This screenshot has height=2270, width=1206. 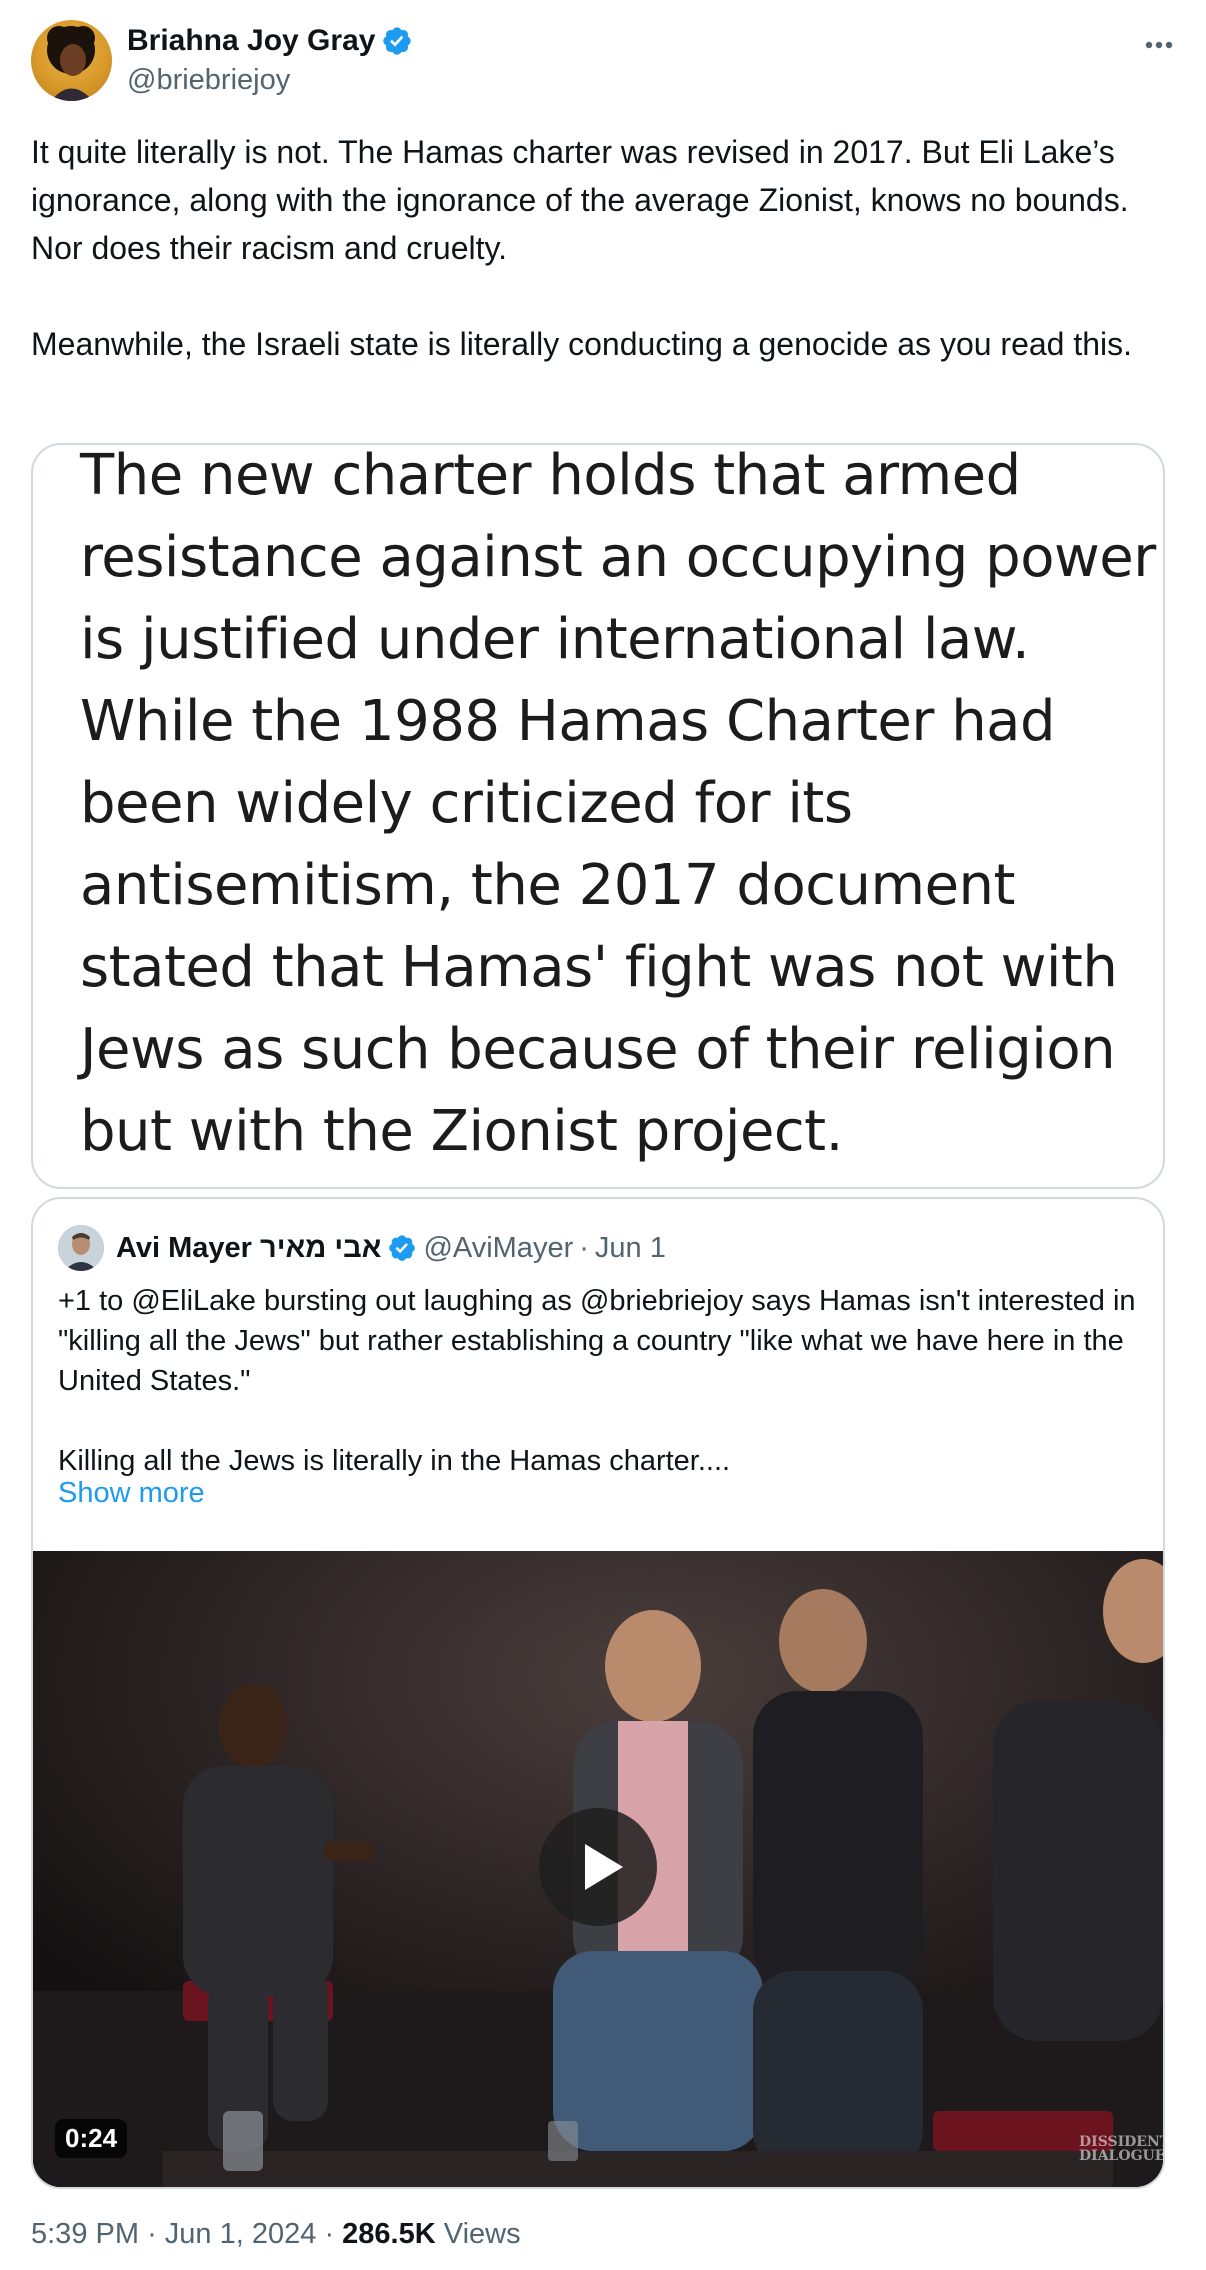 What do you see at coordinates (248, 1248) in the screenshot?
I see `quoted-author-name: Avi Mayer אבי מאיר` at bounding box center [248, 1248].